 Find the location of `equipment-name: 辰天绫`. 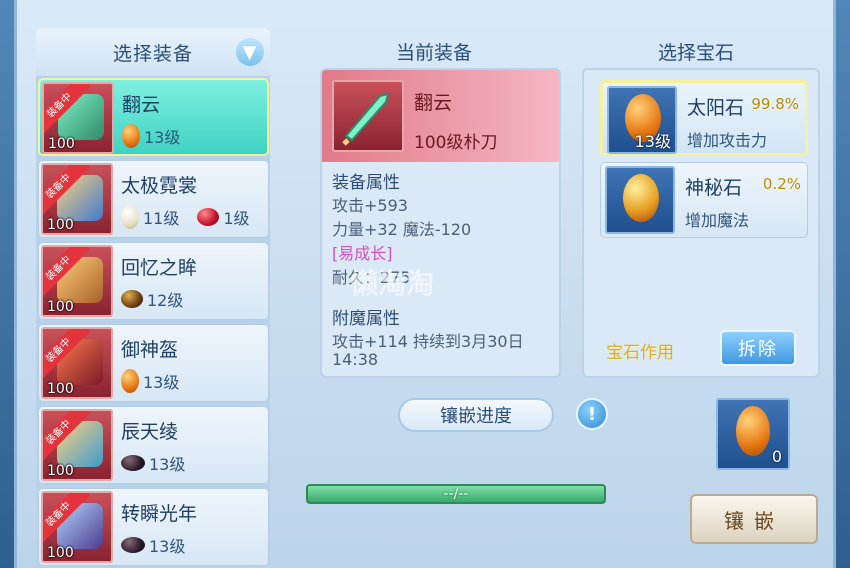

equipment-name: 辰天绫 is located at coordinates (150, 432).